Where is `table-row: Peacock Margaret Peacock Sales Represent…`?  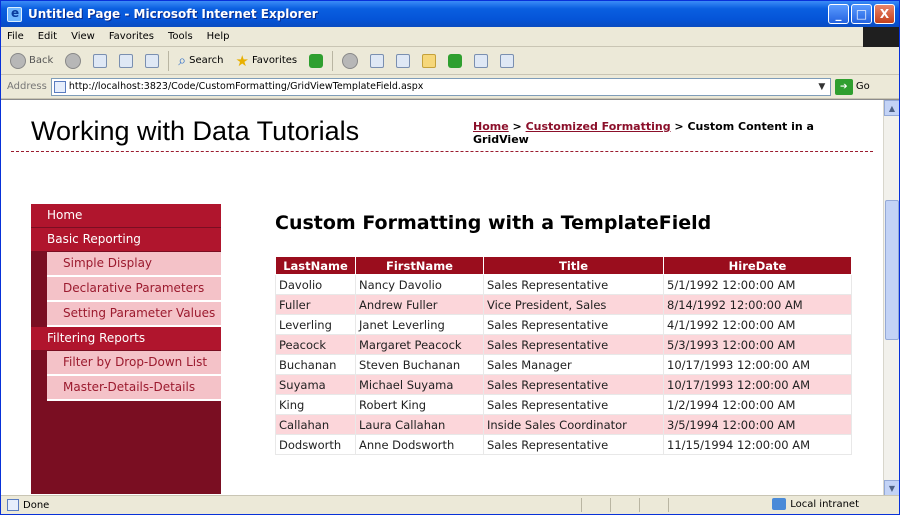
table-row: Peacock Margaret Peacock Sales Represent… is located at coordinates (563, 344).